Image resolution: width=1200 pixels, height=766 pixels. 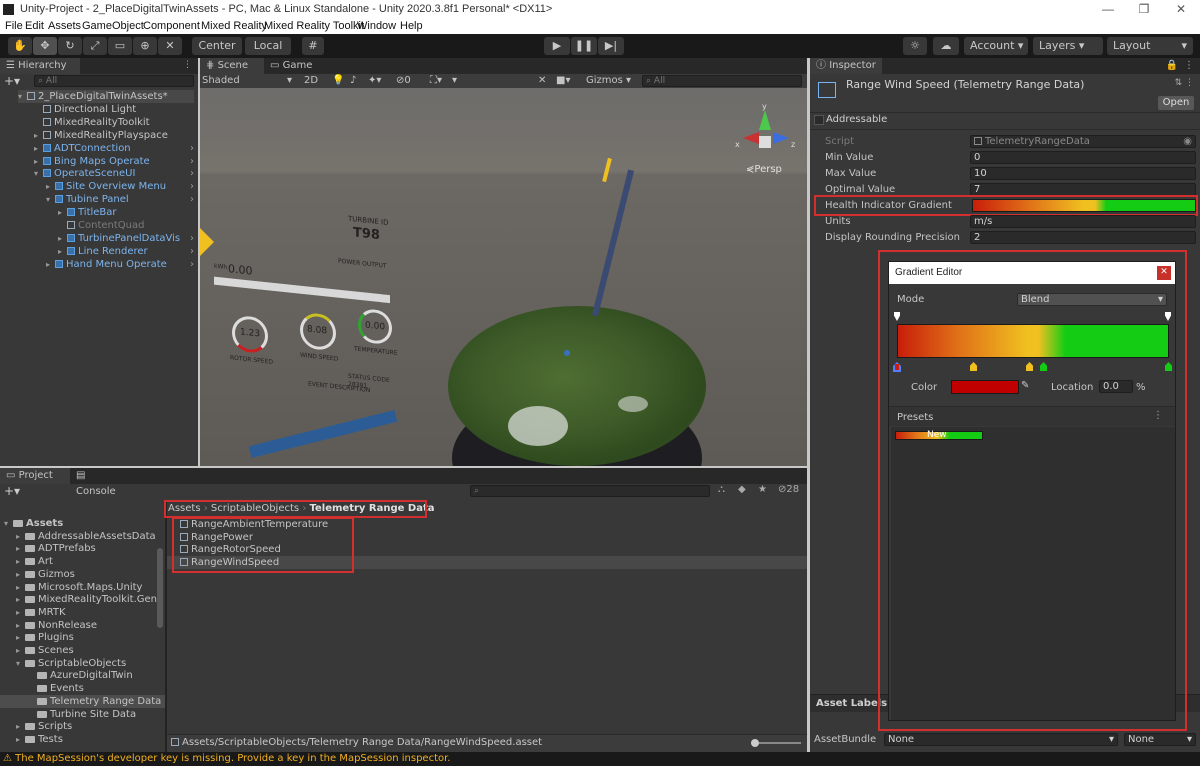 I want to click on hierarchy-item: ▸ Site Overview Menu ›, so click(x=120, y=186).